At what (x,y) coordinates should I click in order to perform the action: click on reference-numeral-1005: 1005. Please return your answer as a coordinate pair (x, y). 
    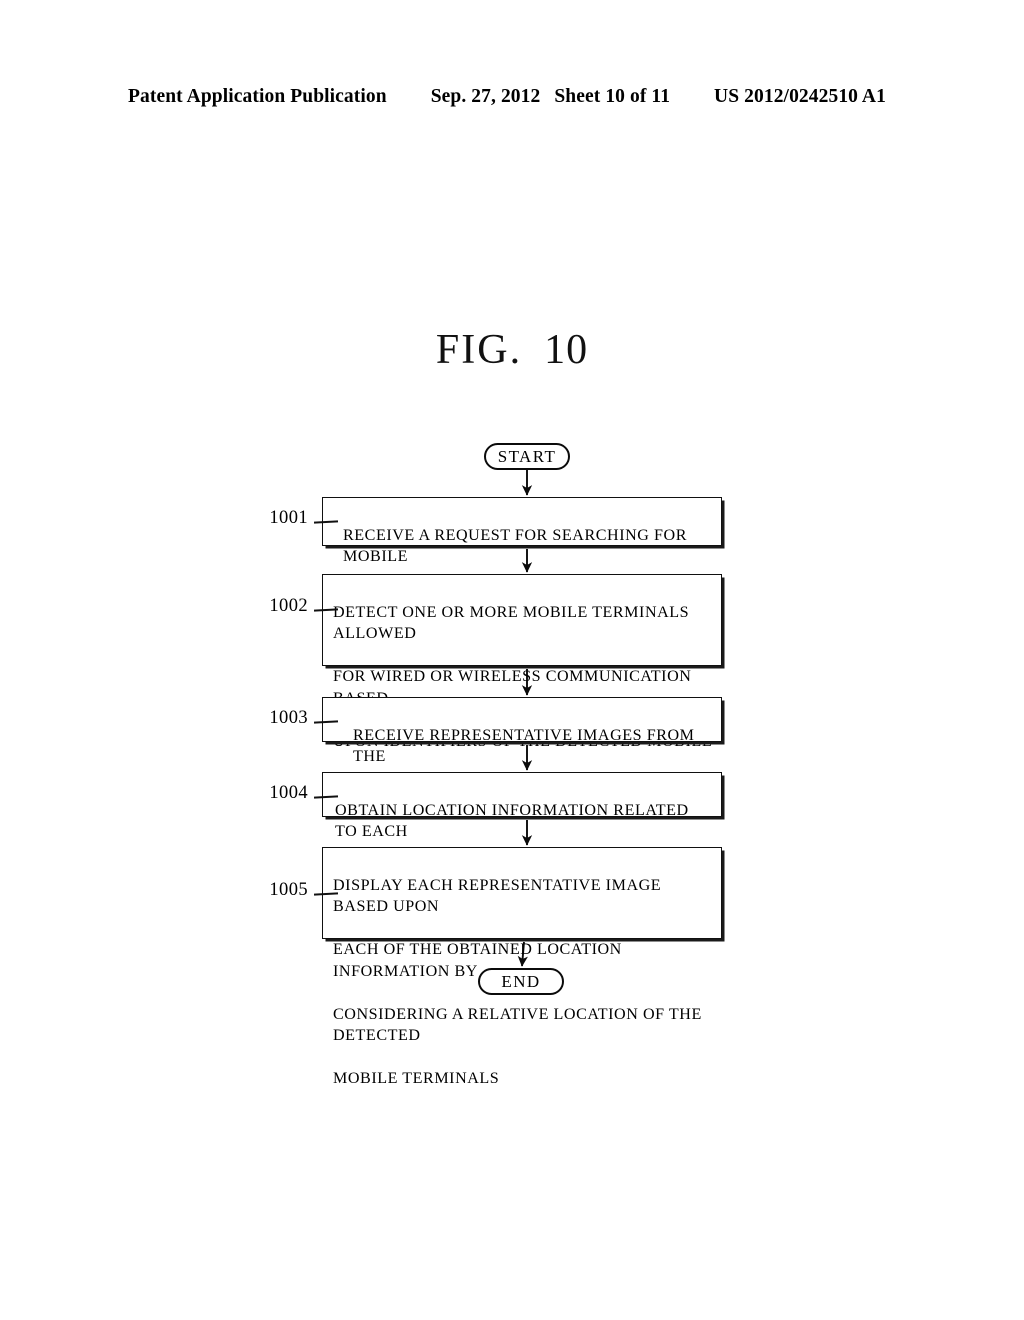
    Looking at the image, I should click on (288, 890).